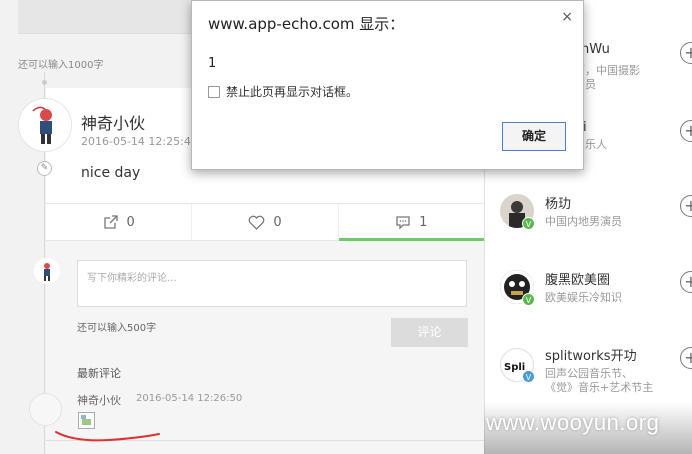  Describe the element at coordinates (61, 65) in the screenshot. I see `char-limit-top: 还可以输入1000字` at that location.